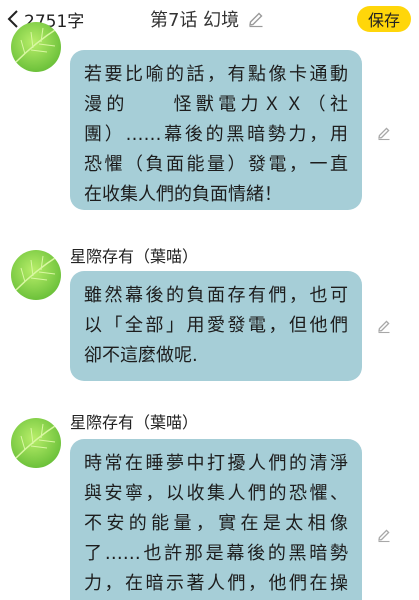 The image size is (419, 600). I want to click on message-line: 以「全部」用愛發電，但他們, so click(216, 325).